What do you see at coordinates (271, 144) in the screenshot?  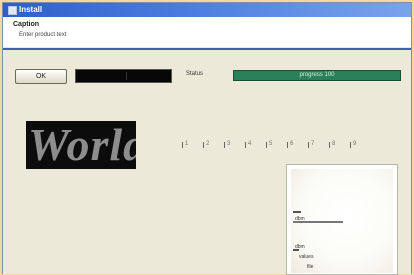 I see `ruler-mark: 5` at bounding box center [271, 144].